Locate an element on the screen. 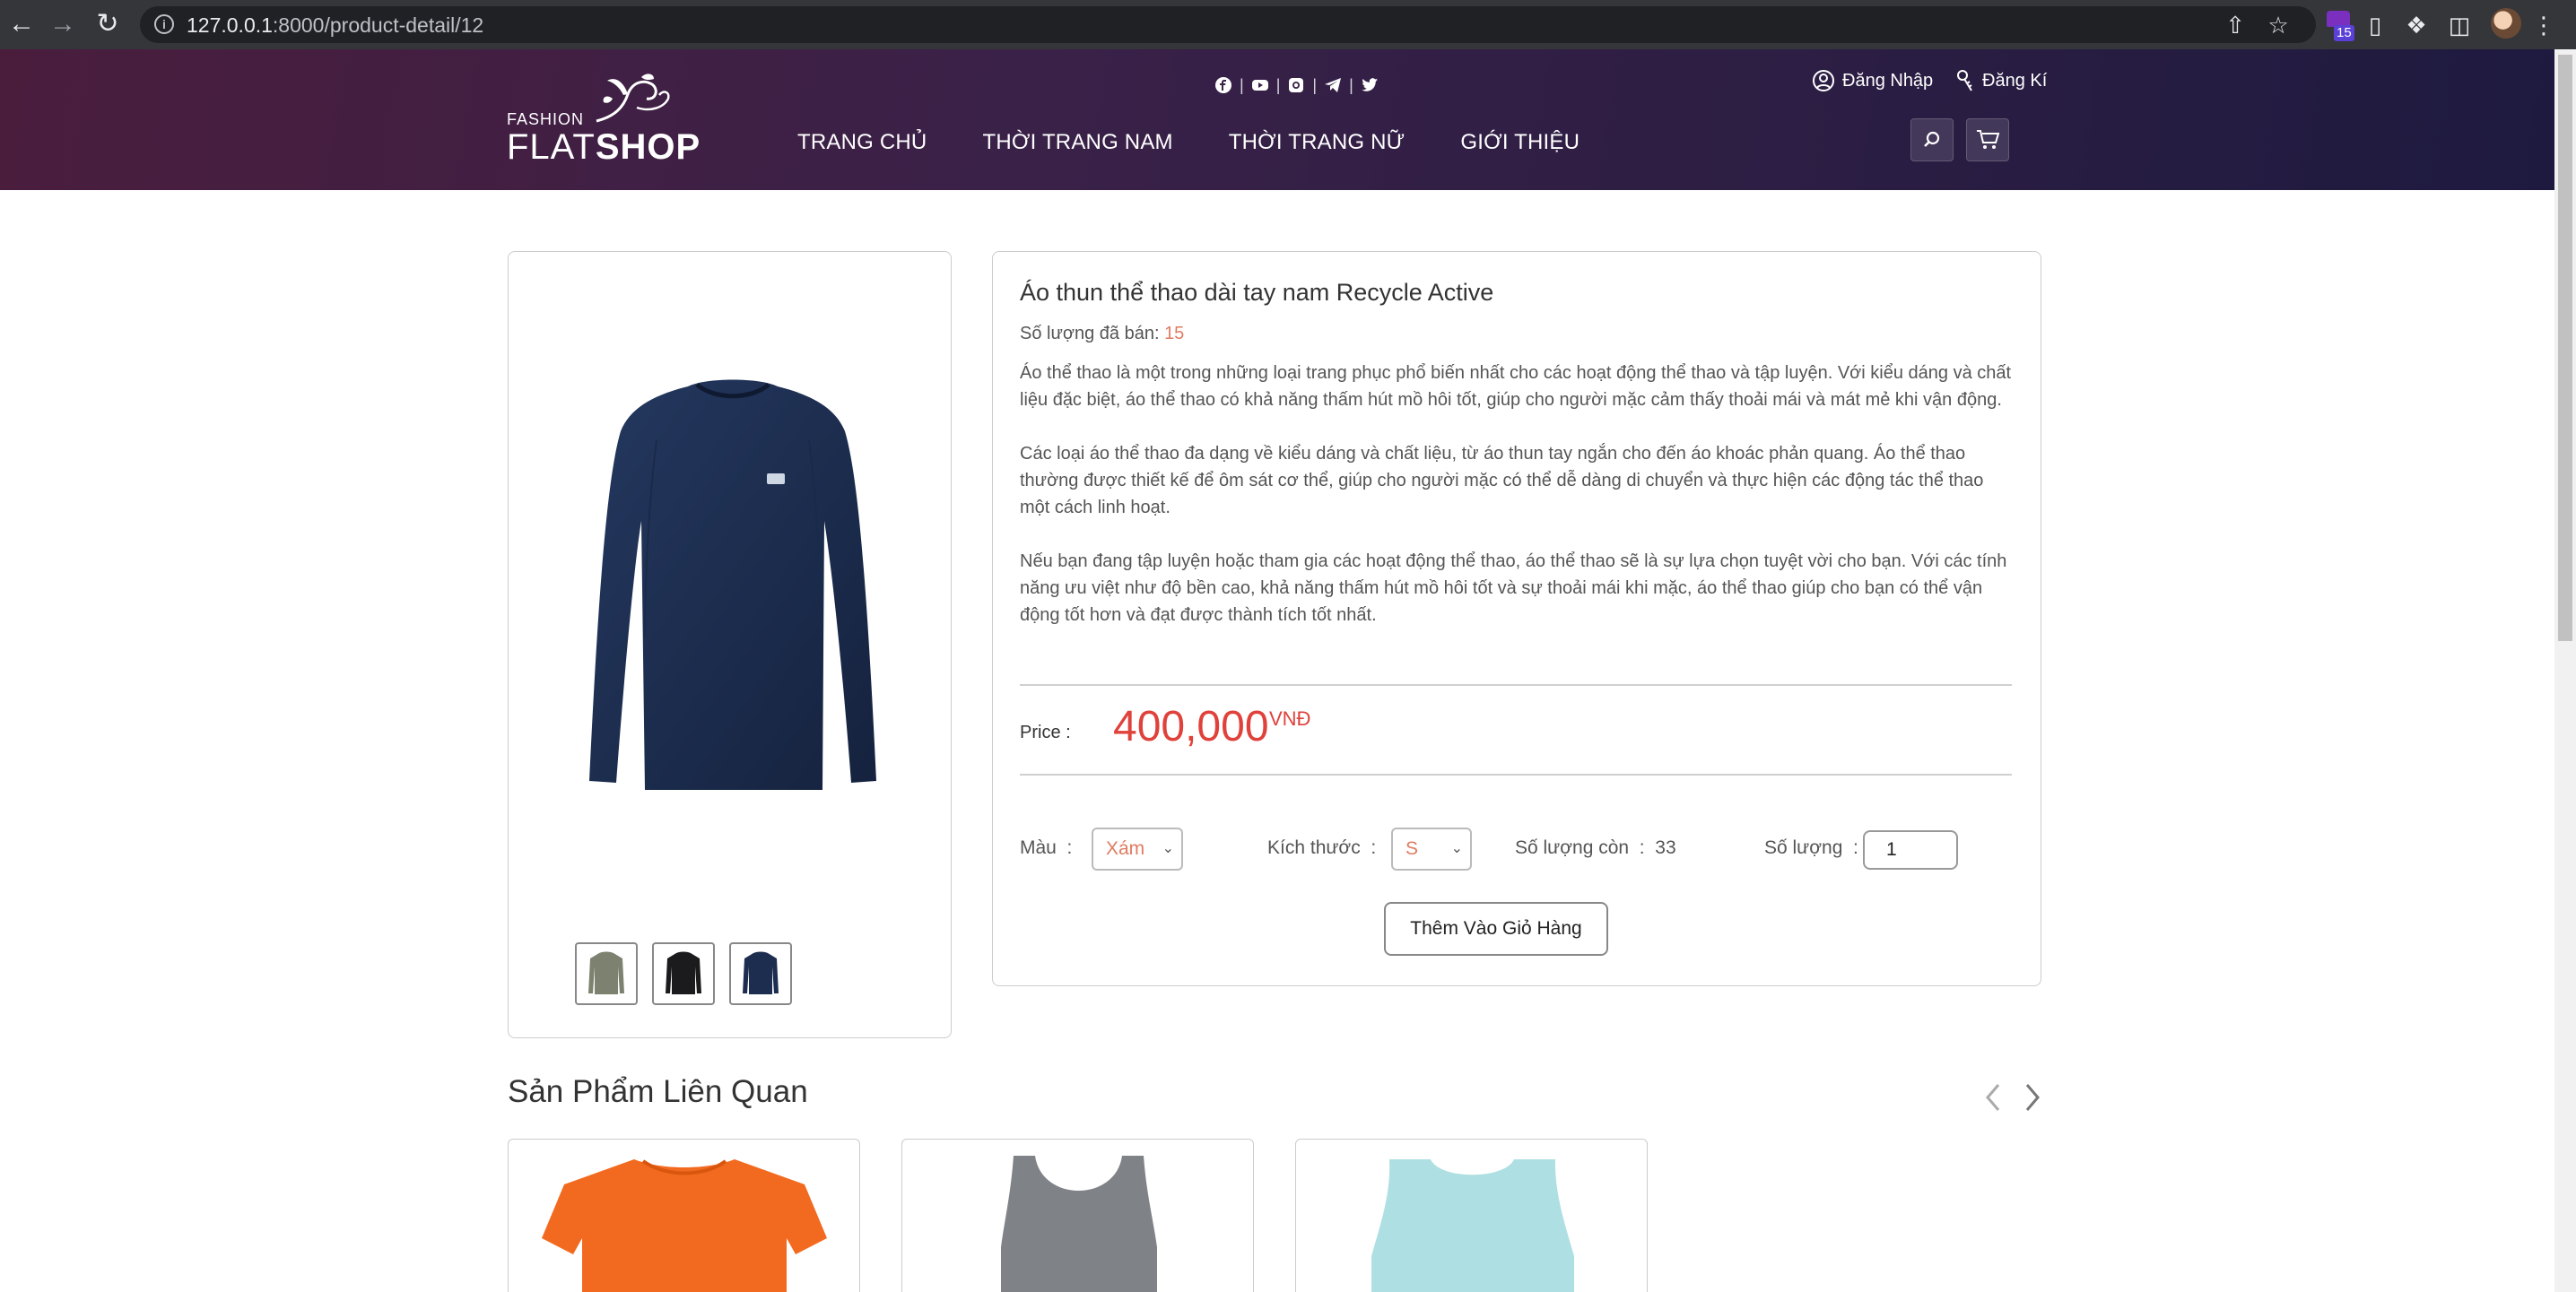  extension-icon: 15 is located at coordinates (2340, 25).